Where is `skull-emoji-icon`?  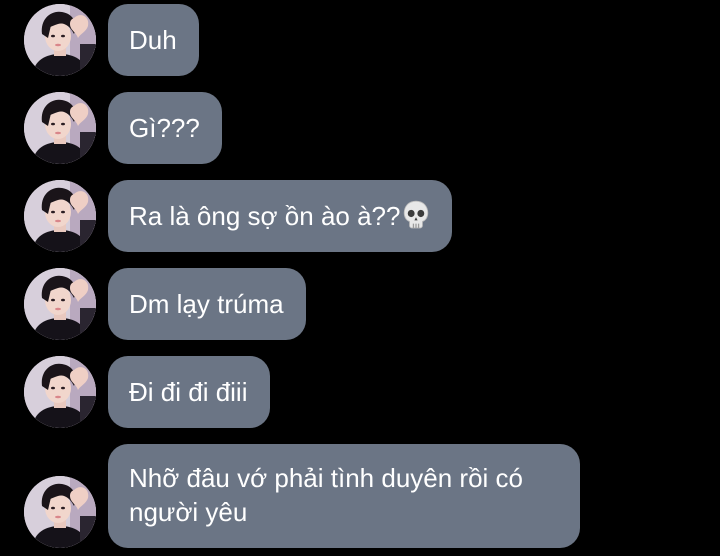 skull-emoji-icon is located at coordinates (416, 218).